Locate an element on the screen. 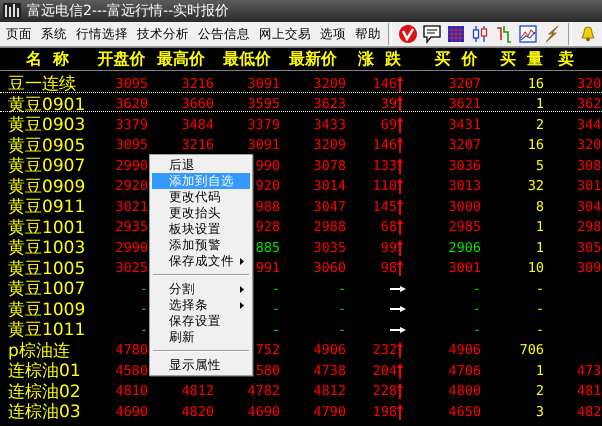  table-cell: 3001 is located at coordinates (464, 268).